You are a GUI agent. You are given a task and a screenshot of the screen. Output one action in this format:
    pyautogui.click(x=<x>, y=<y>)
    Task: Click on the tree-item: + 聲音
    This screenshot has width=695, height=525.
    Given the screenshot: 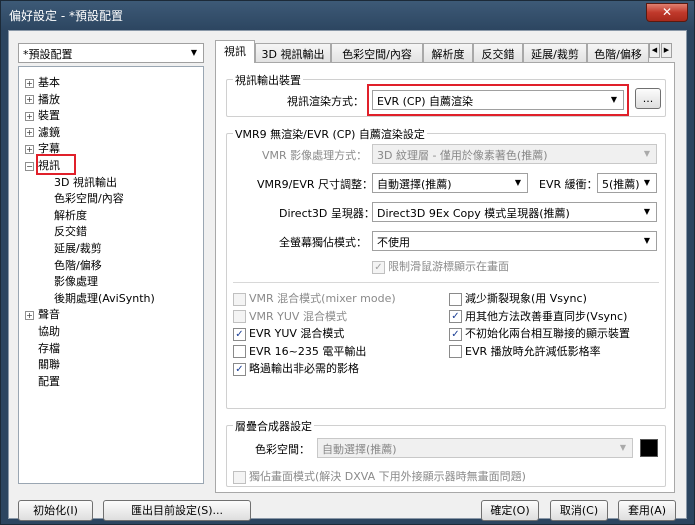 What is the action you would take?
    pyautogui.click(x=42, y=314)
    